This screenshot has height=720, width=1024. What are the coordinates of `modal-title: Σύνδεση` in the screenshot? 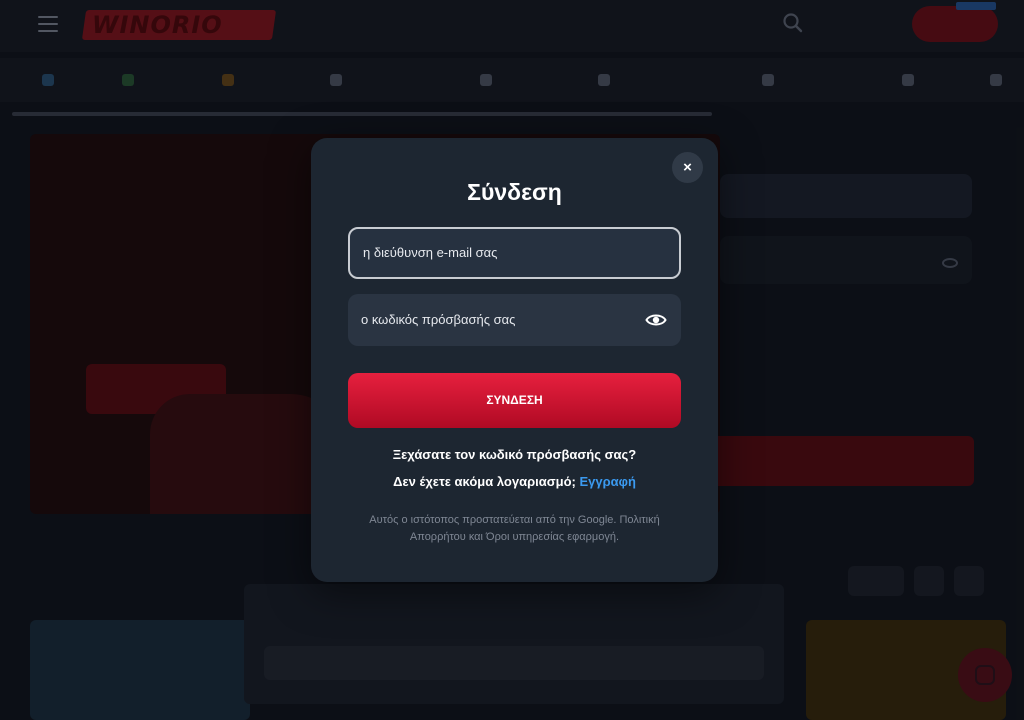 It's located at (514, 192).